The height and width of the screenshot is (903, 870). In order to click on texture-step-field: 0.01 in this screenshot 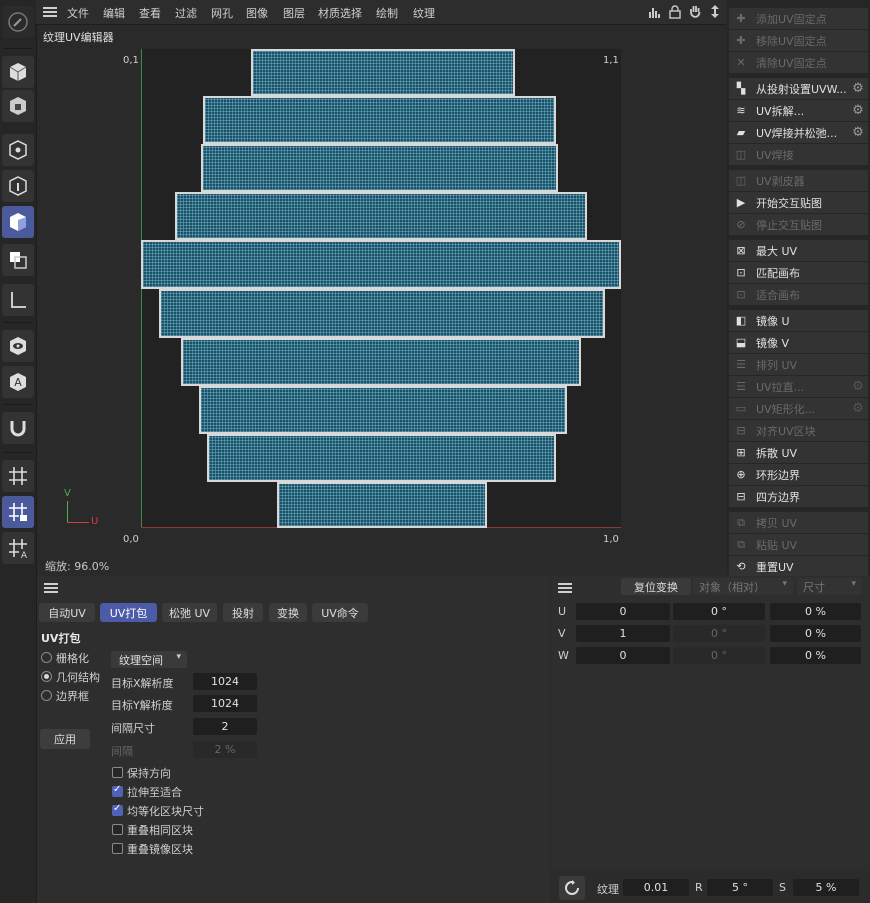, I will do `click(656, 887)`.